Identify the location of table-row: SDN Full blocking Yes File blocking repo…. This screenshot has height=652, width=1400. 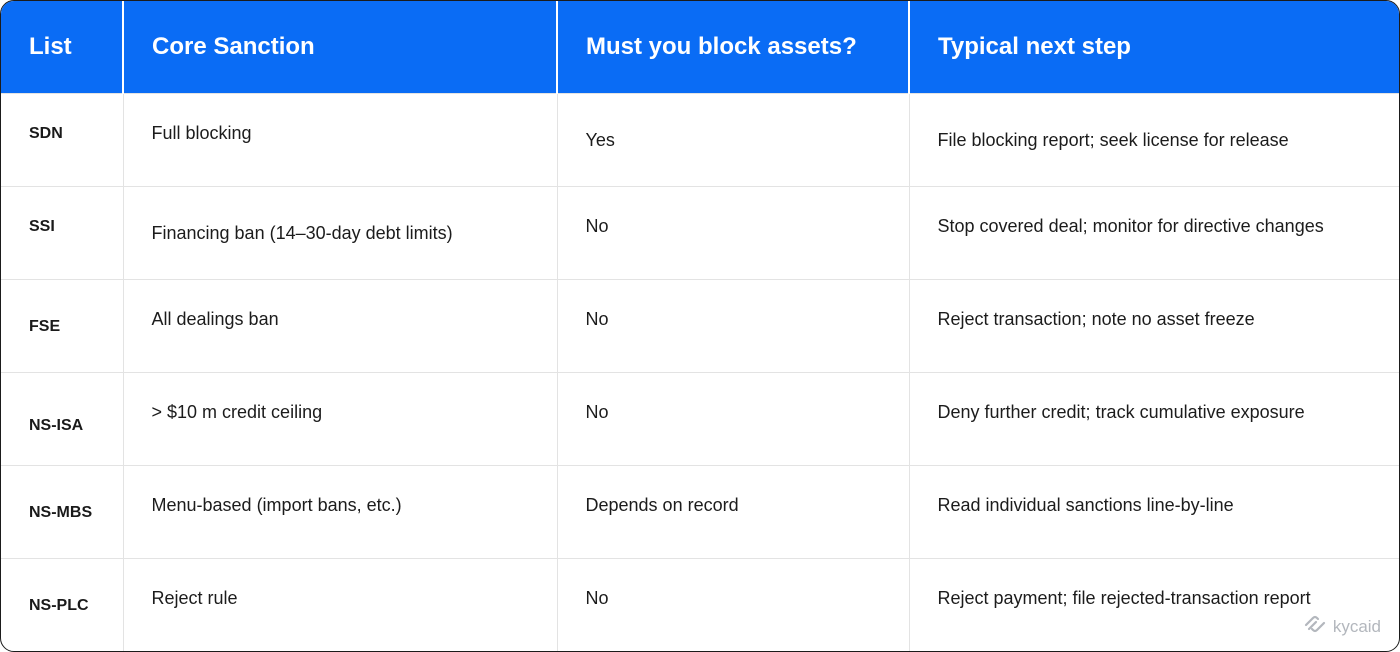
(700, 139).